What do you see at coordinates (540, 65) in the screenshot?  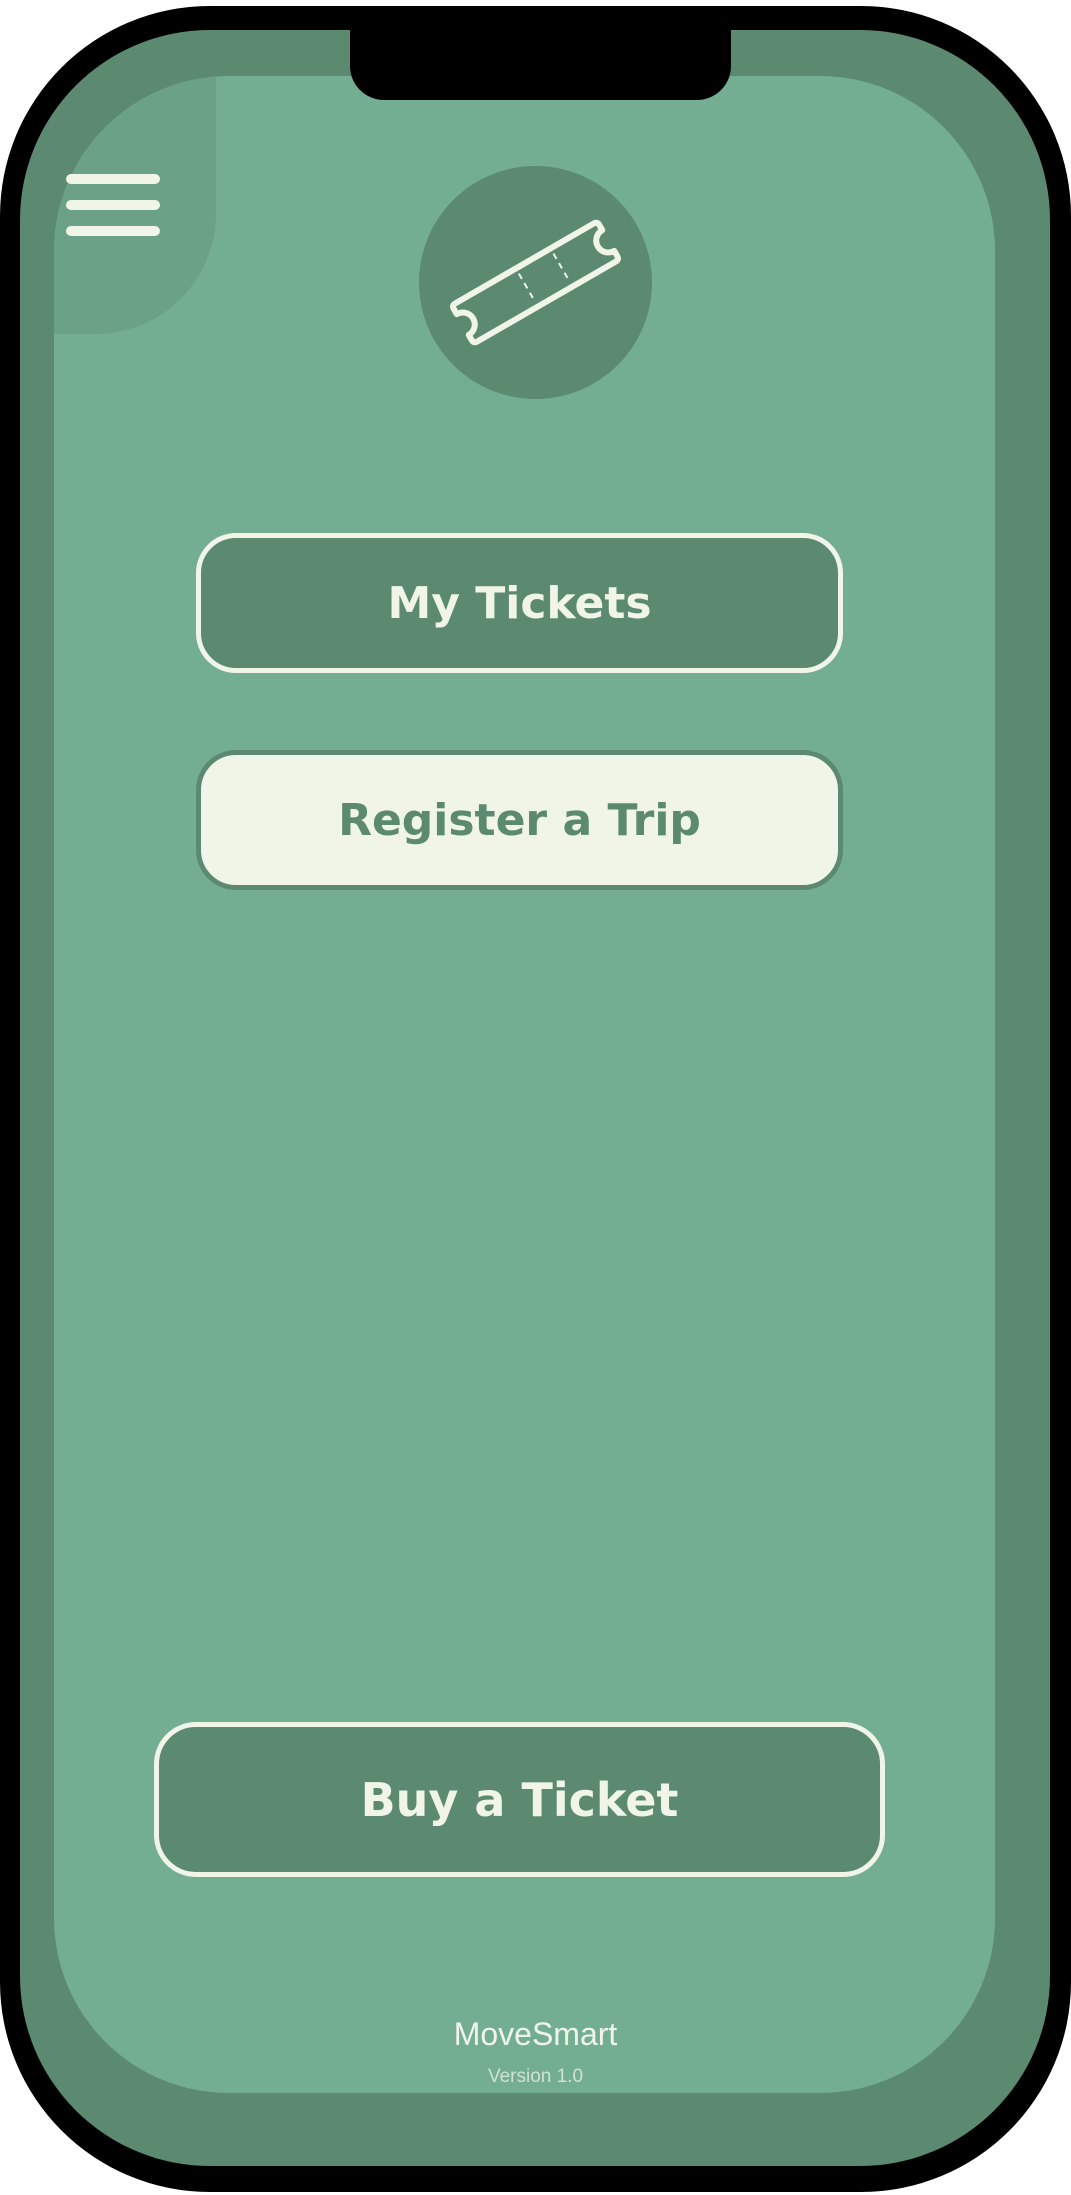 I see `camera-notch` at bounding box center [540, 65].